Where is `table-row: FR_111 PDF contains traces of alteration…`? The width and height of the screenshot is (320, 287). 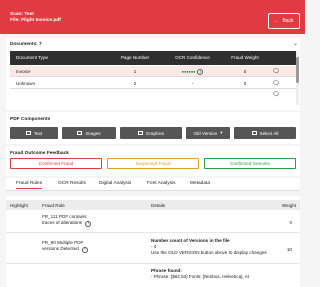 table-row: FR_111 PDF contains traces of alteration… is located at coordinates (153, 222).